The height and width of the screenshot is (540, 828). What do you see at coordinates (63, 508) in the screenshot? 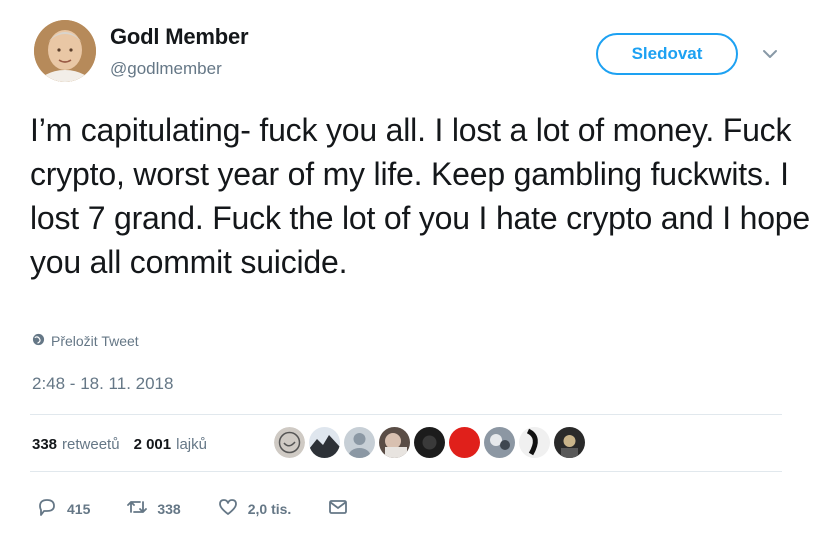
I see `reply-button: 415` at bounding box center [63, 508].